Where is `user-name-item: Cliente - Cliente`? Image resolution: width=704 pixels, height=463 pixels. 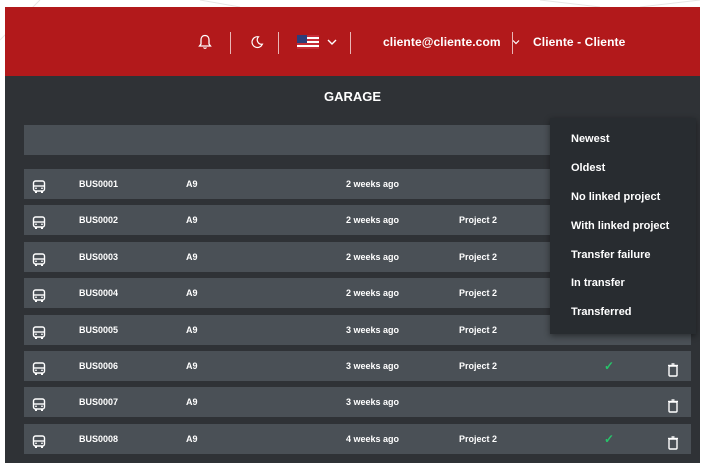 user-name-item: Cliente - Cliente is located at coordinates (579, 41).